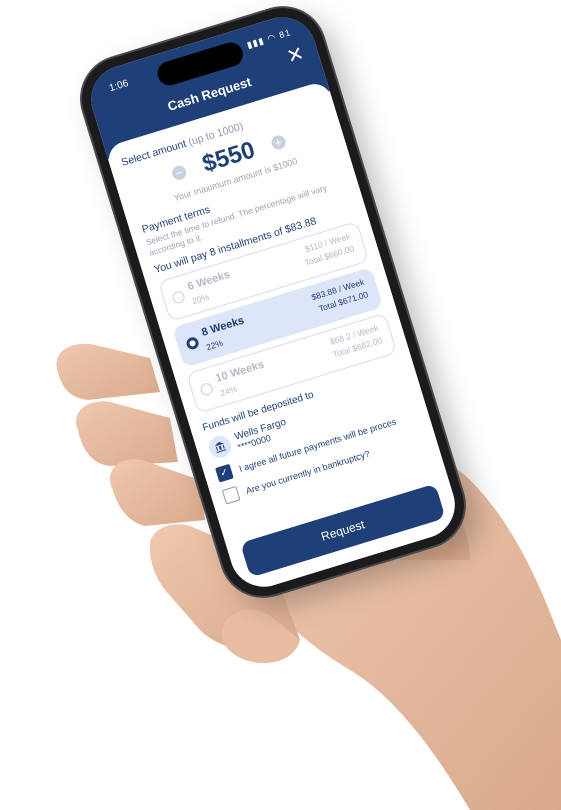 This screenshot has height=810, width=561. Describe the element at coordinates (231, 495) in the screenshot. I see `bankruptcy-checkbox` at that location.